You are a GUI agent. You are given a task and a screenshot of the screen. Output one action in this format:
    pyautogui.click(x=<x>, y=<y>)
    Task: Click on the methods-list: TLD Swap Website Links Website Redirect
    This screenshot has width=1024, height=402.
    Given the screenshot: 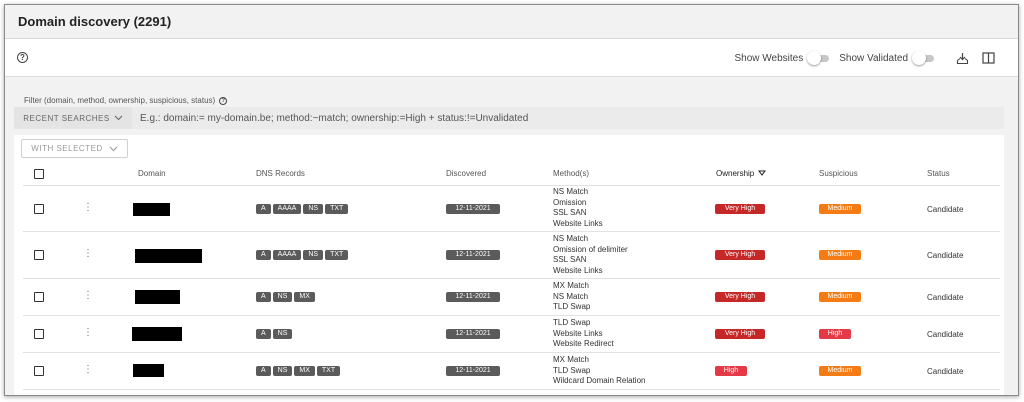 What is the action you would take?
    pyautogui.click(x=583, y=334)
    